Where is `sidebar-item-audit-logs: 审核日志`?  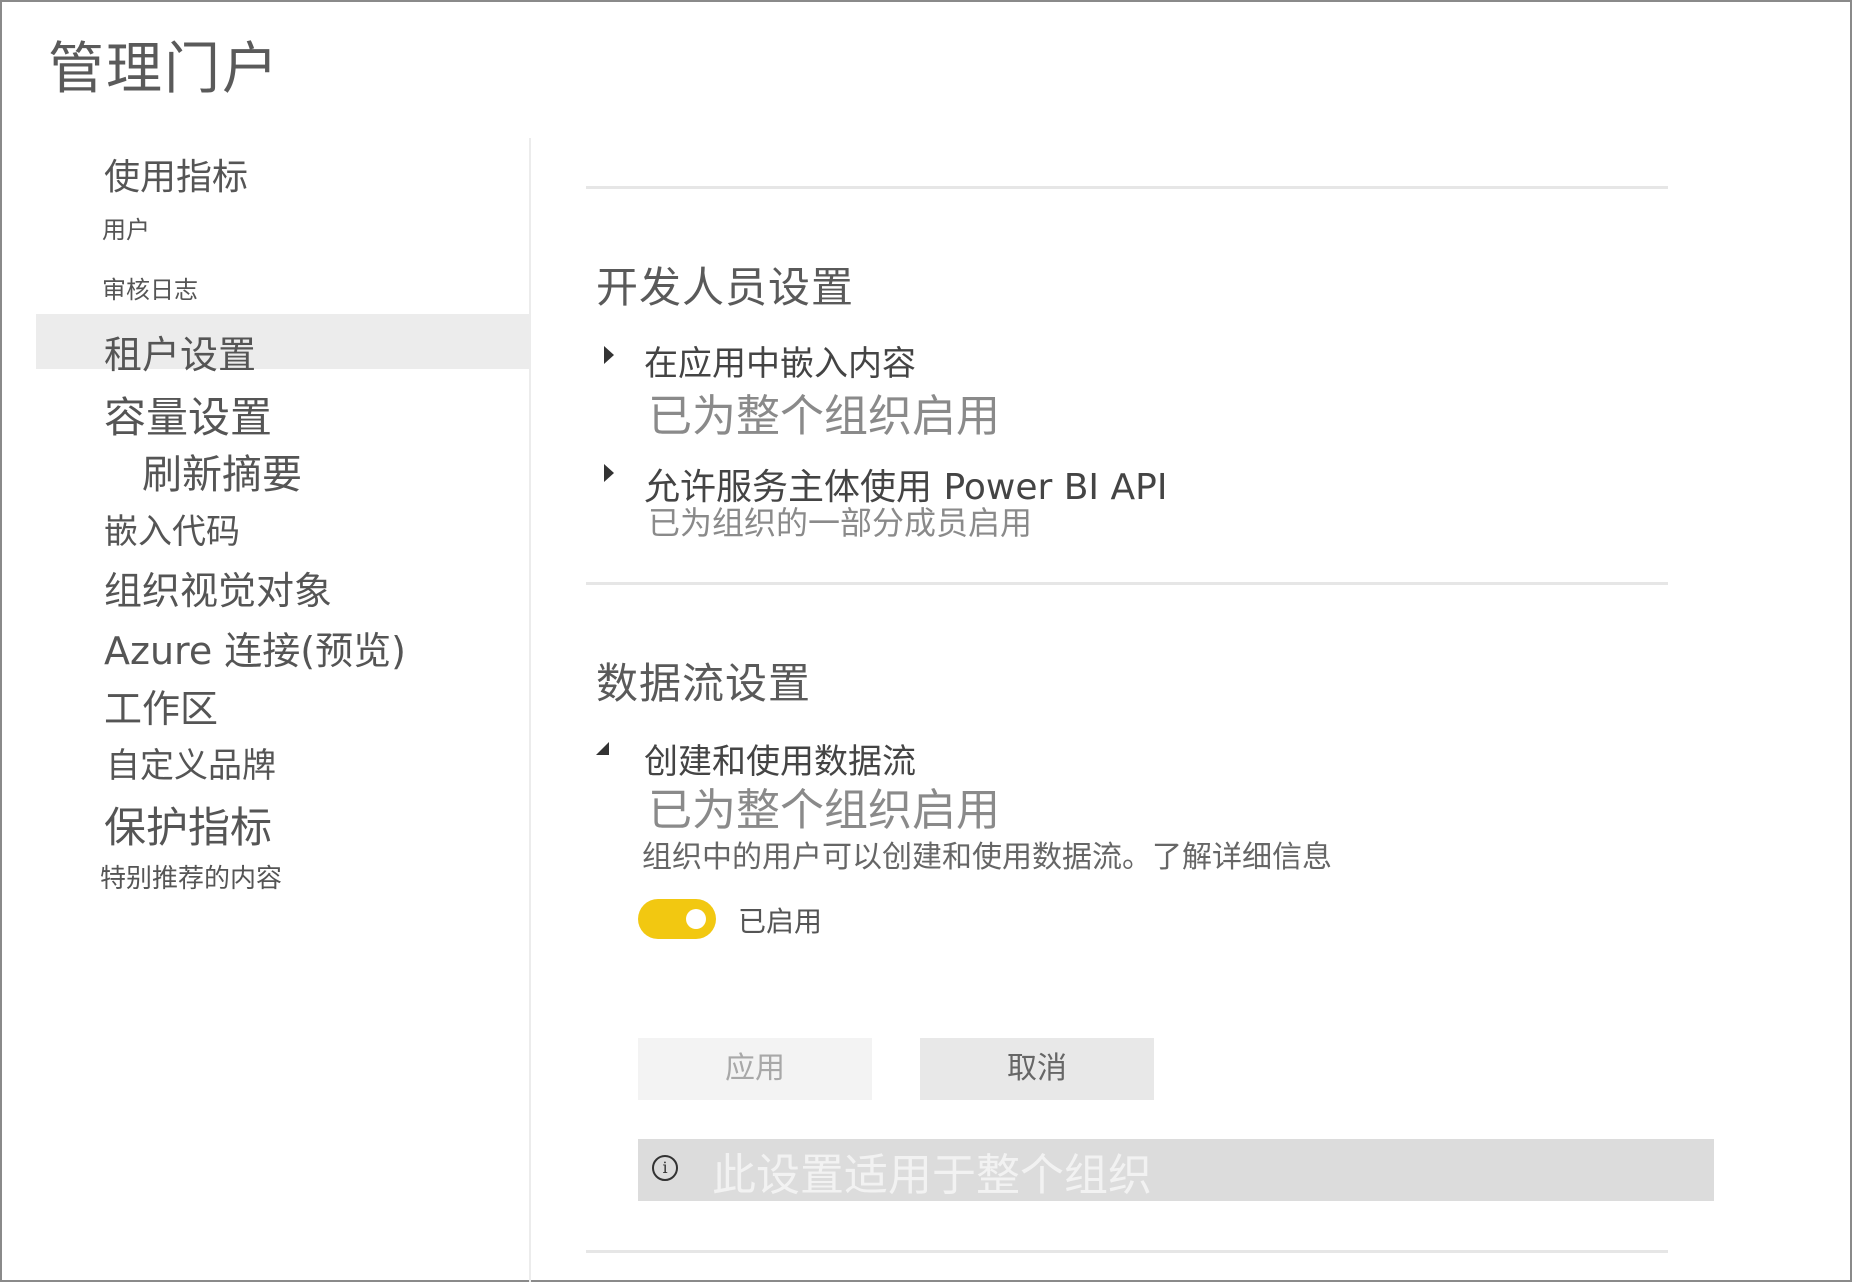
sidebar-item-audit-logs: 审核日志 is located at coordinates (150, 287).